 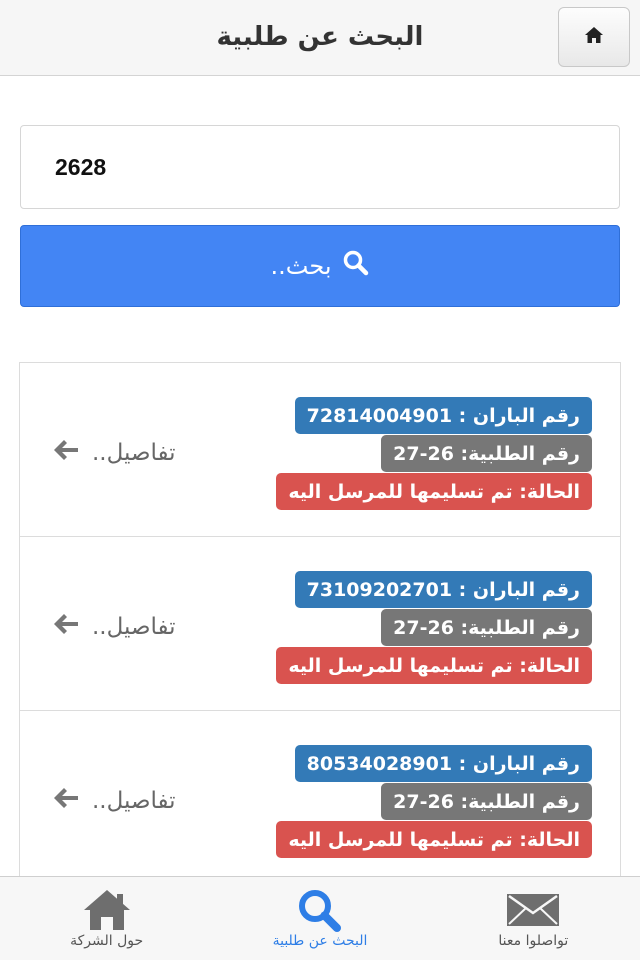 What do you see at coordinates (443, 589) in the screenshot?
I see `baran-number-tag: رقم الباران : 73109202701` at bounding box center [443, 589].